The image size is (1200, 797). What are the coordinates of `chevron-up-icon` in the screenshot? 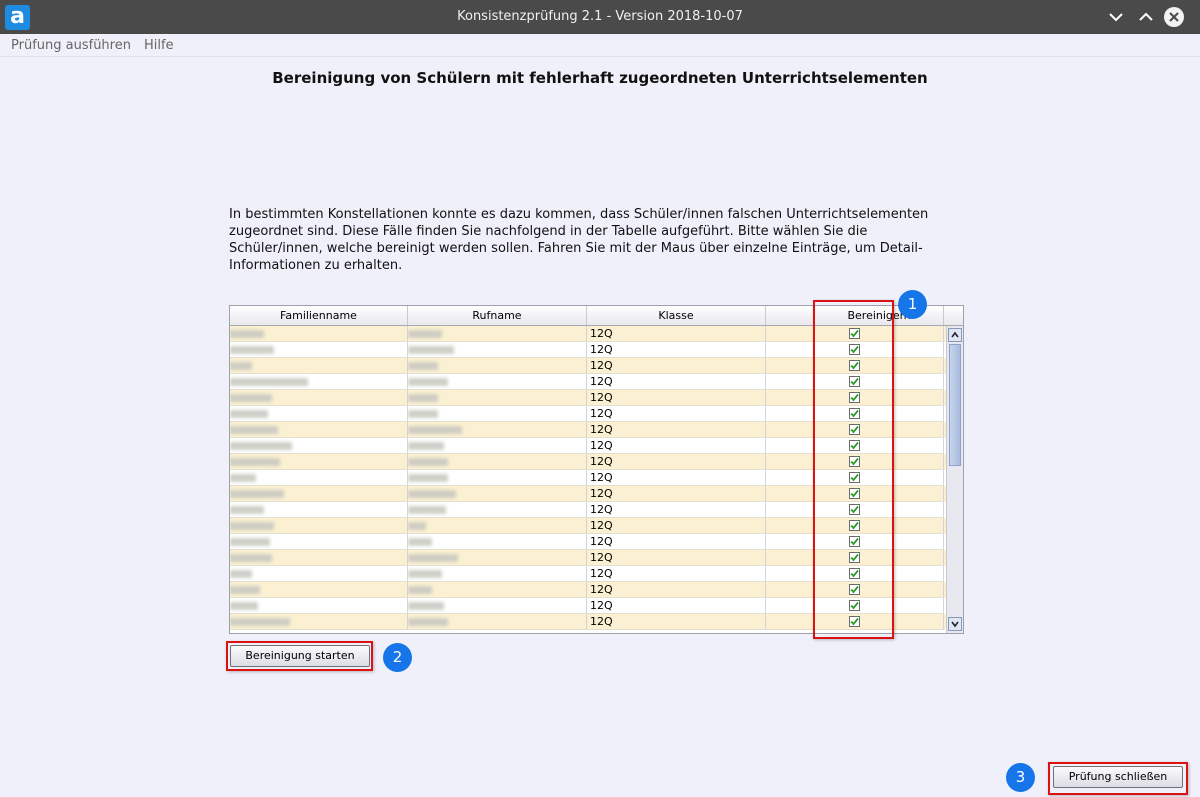 It's located at (1146, 17).